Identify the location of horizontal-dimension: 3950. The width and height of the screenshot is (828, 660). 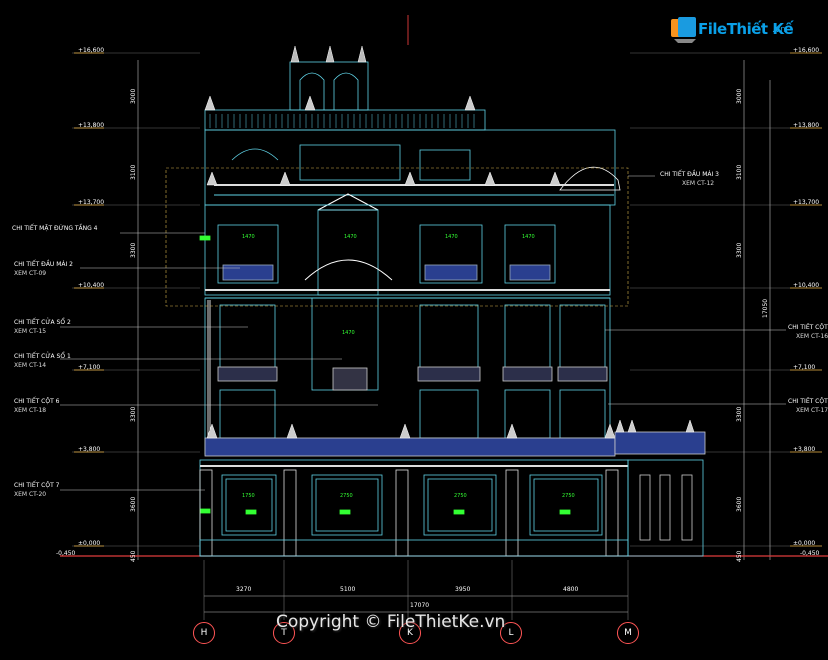
(463, 589).